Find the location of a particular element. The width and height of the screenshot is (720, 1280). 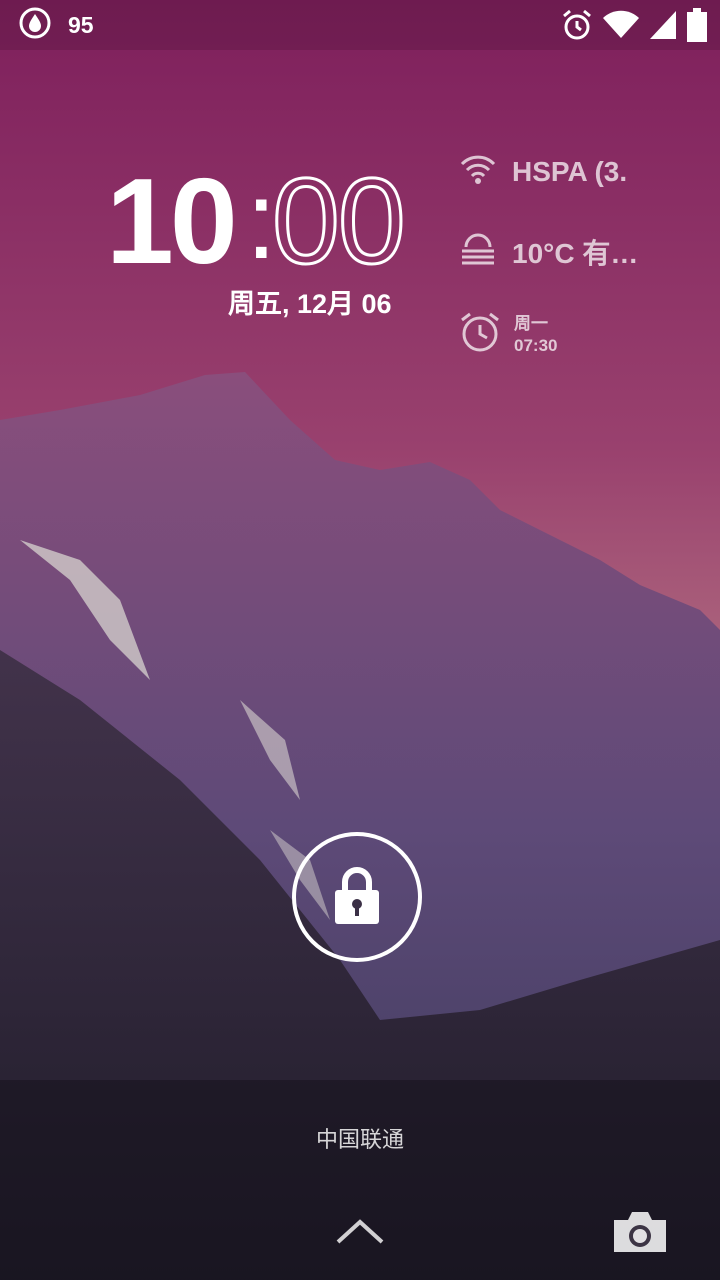

battery-icon is located at coordinates (697, 25).